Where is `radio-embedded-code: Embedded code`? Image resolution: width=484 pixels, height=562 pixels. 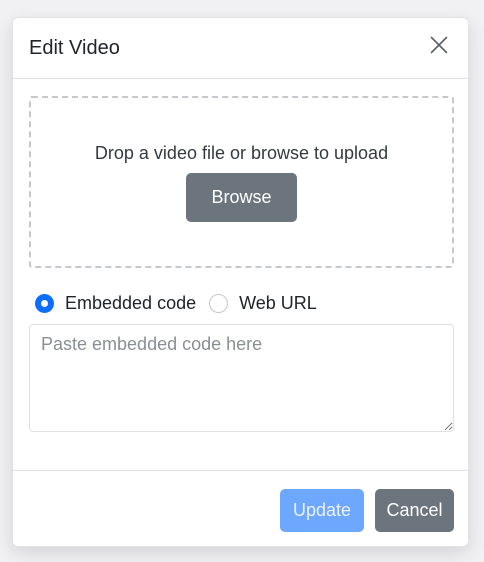 radio-embedded-code: Embedded code is located at coordinates (115, 303).